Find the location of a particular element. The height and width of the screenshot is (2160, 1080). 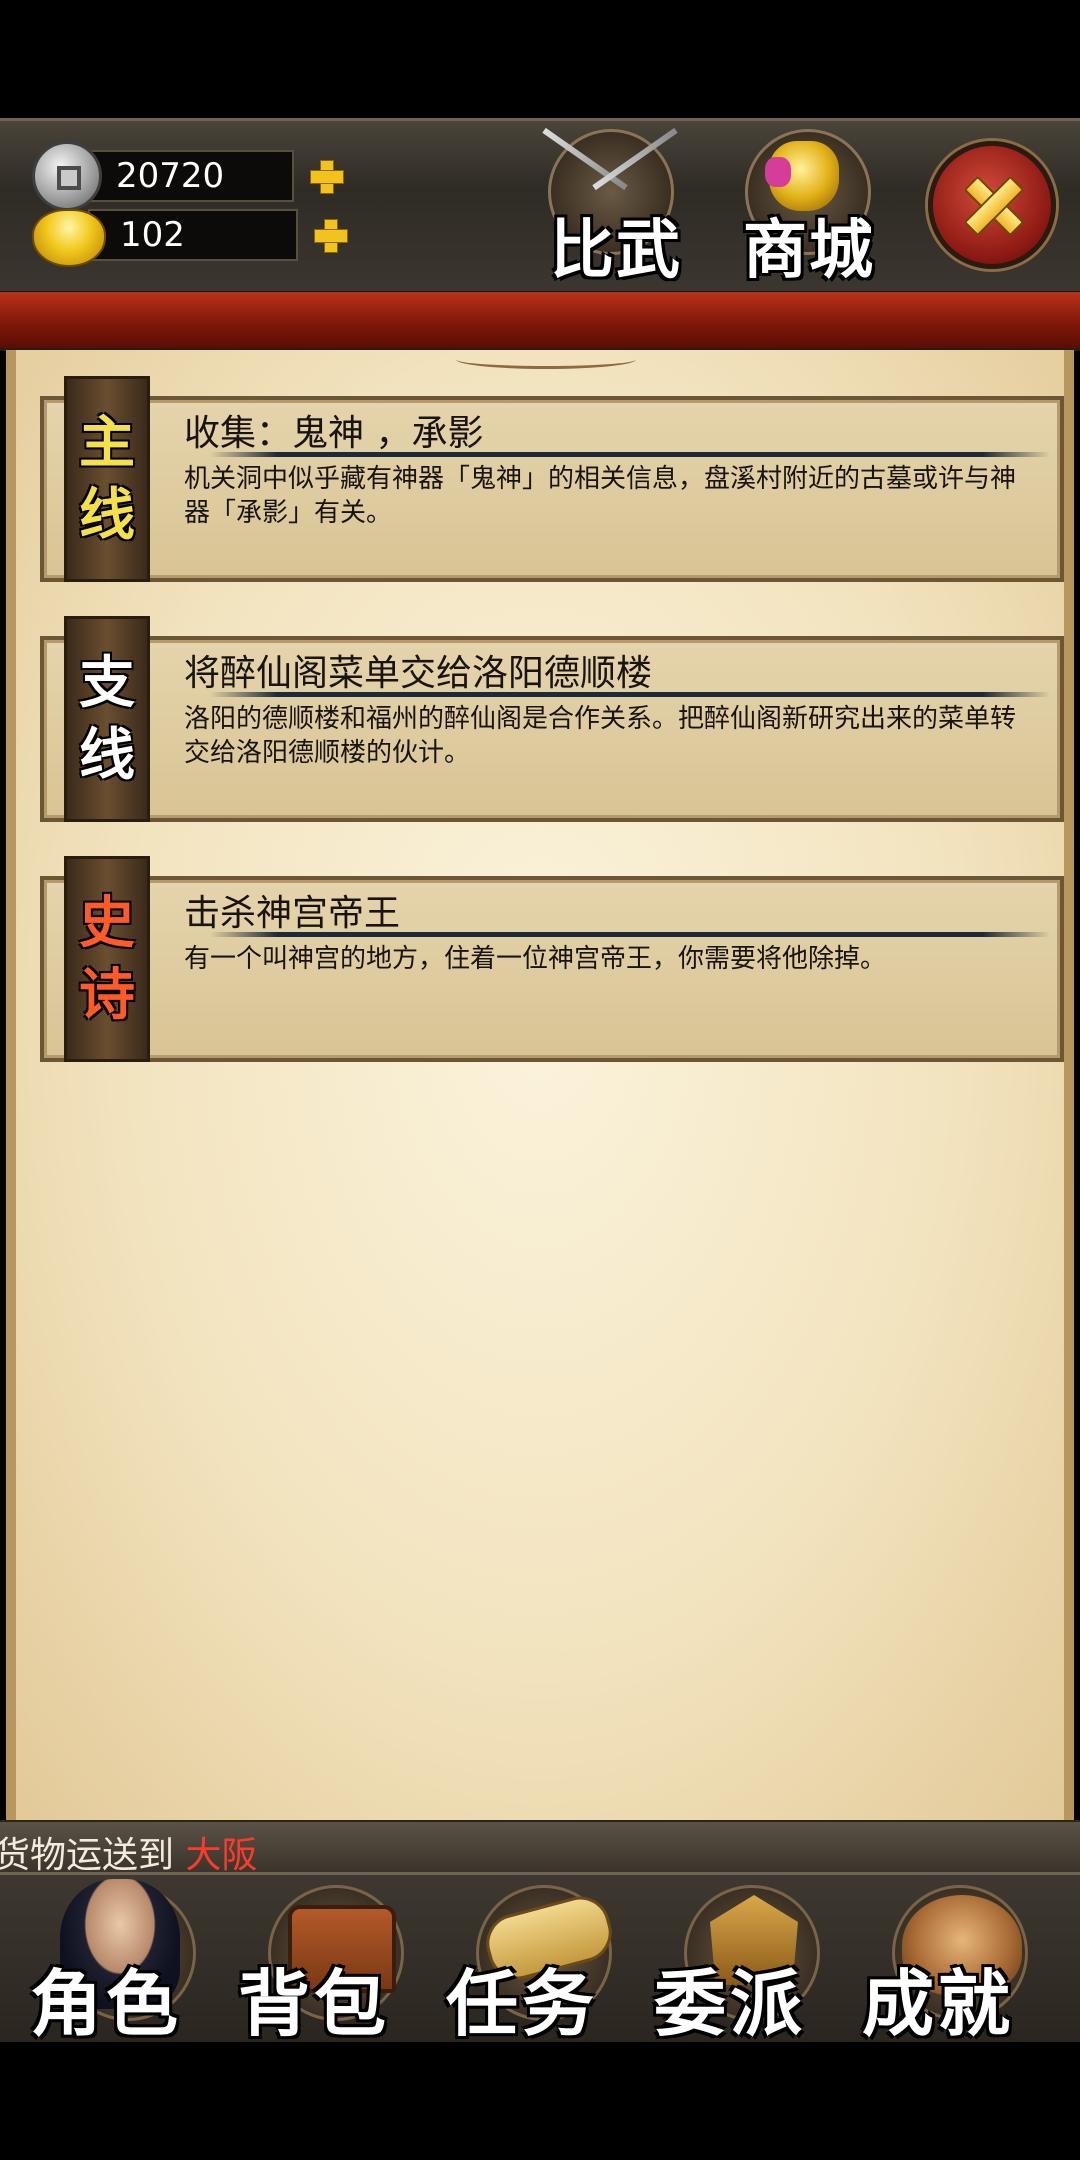

ticker-city: 大阪 is located at coordinates (221, 1854).